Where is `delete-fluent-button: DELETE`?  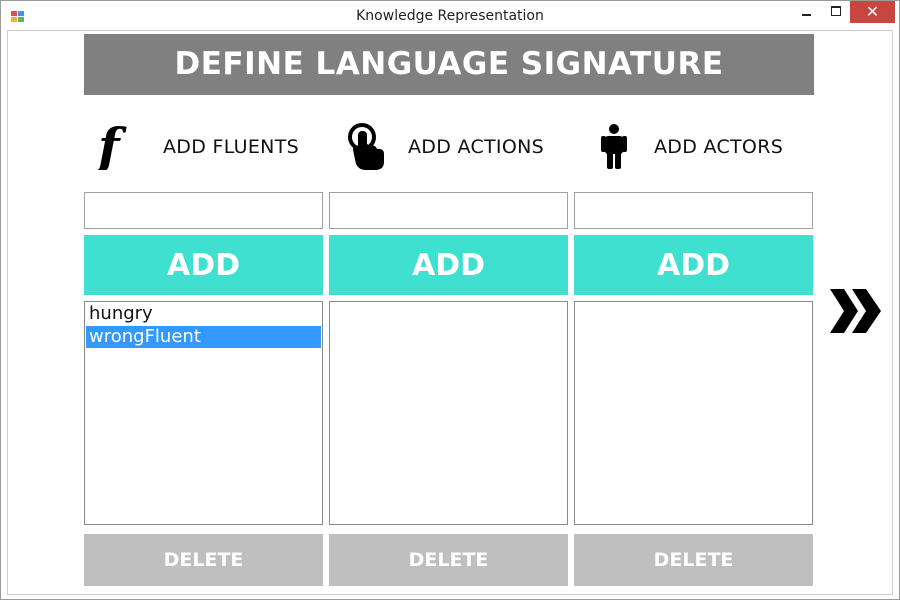
delete-fluent-button: DELETE is located at coordinates (203, 560).